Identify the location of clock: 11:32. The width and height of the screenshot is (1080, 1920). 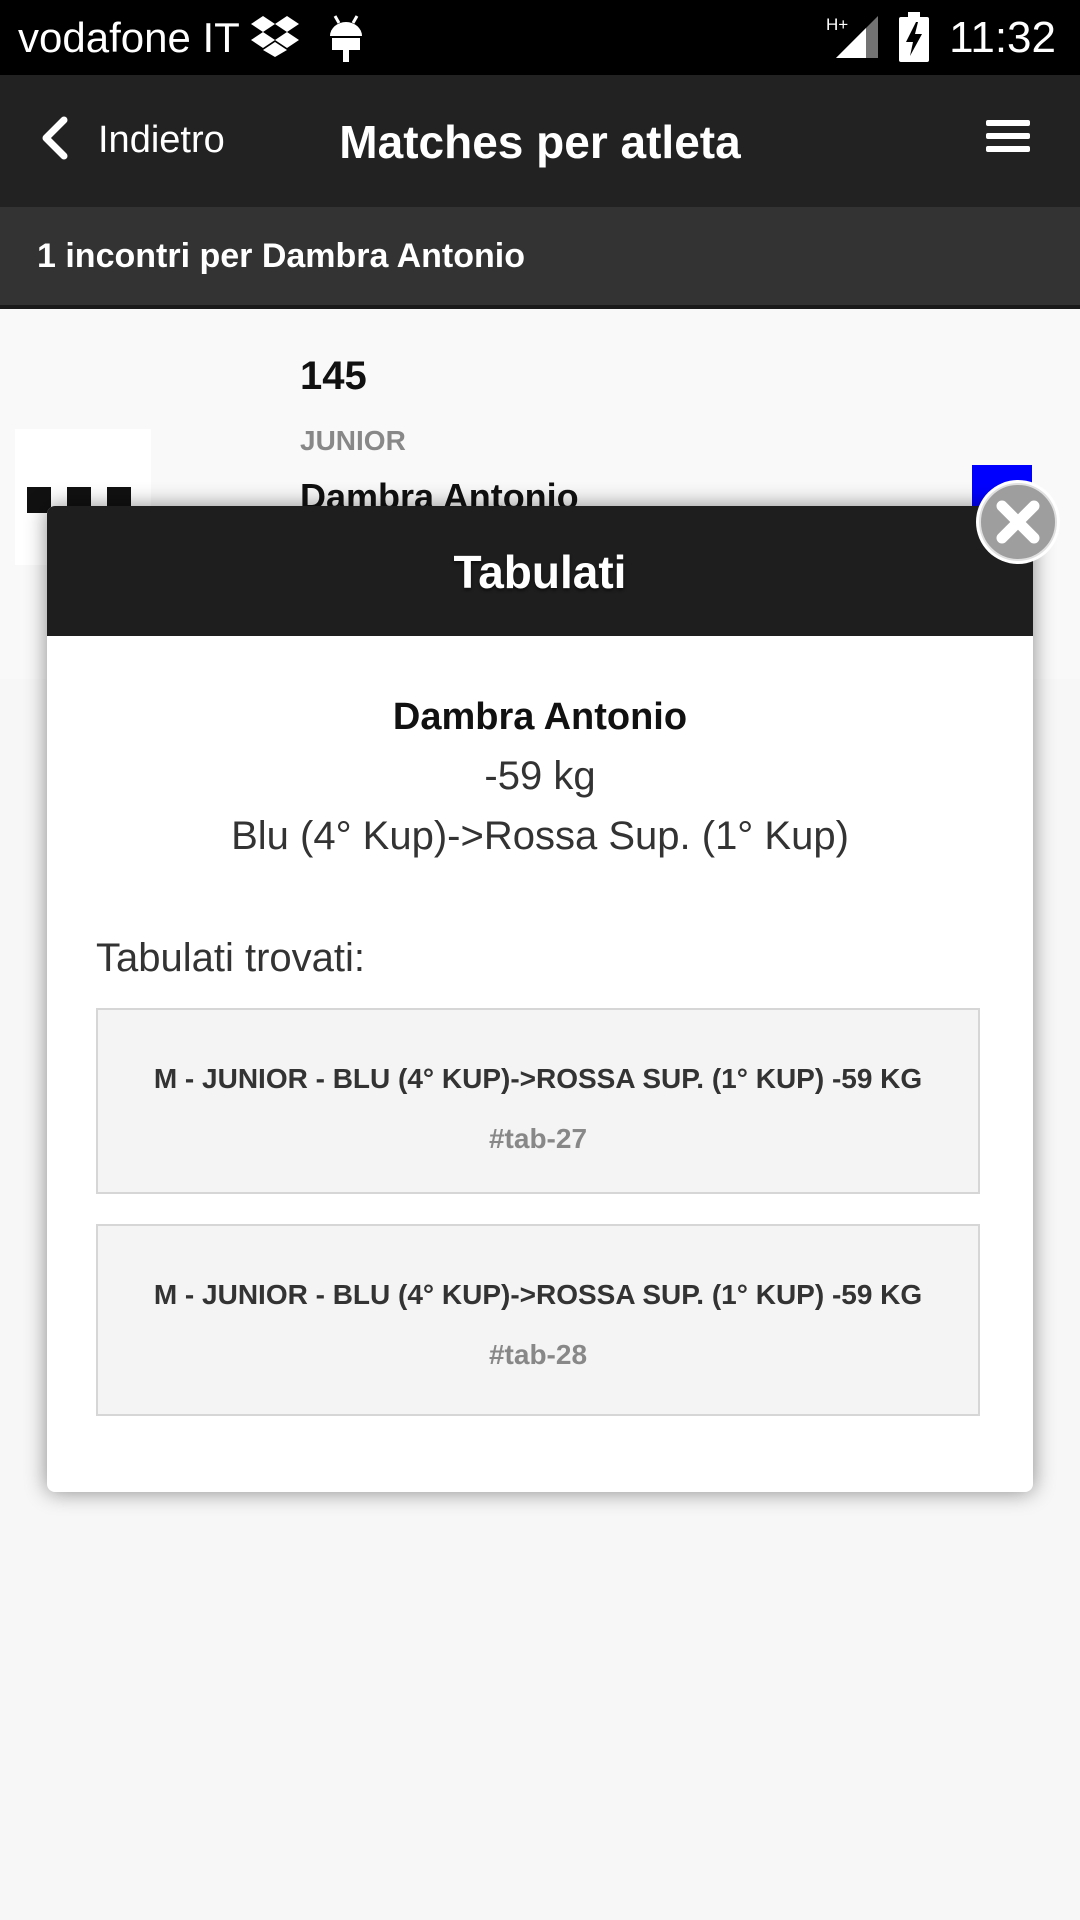
(1002, 37).